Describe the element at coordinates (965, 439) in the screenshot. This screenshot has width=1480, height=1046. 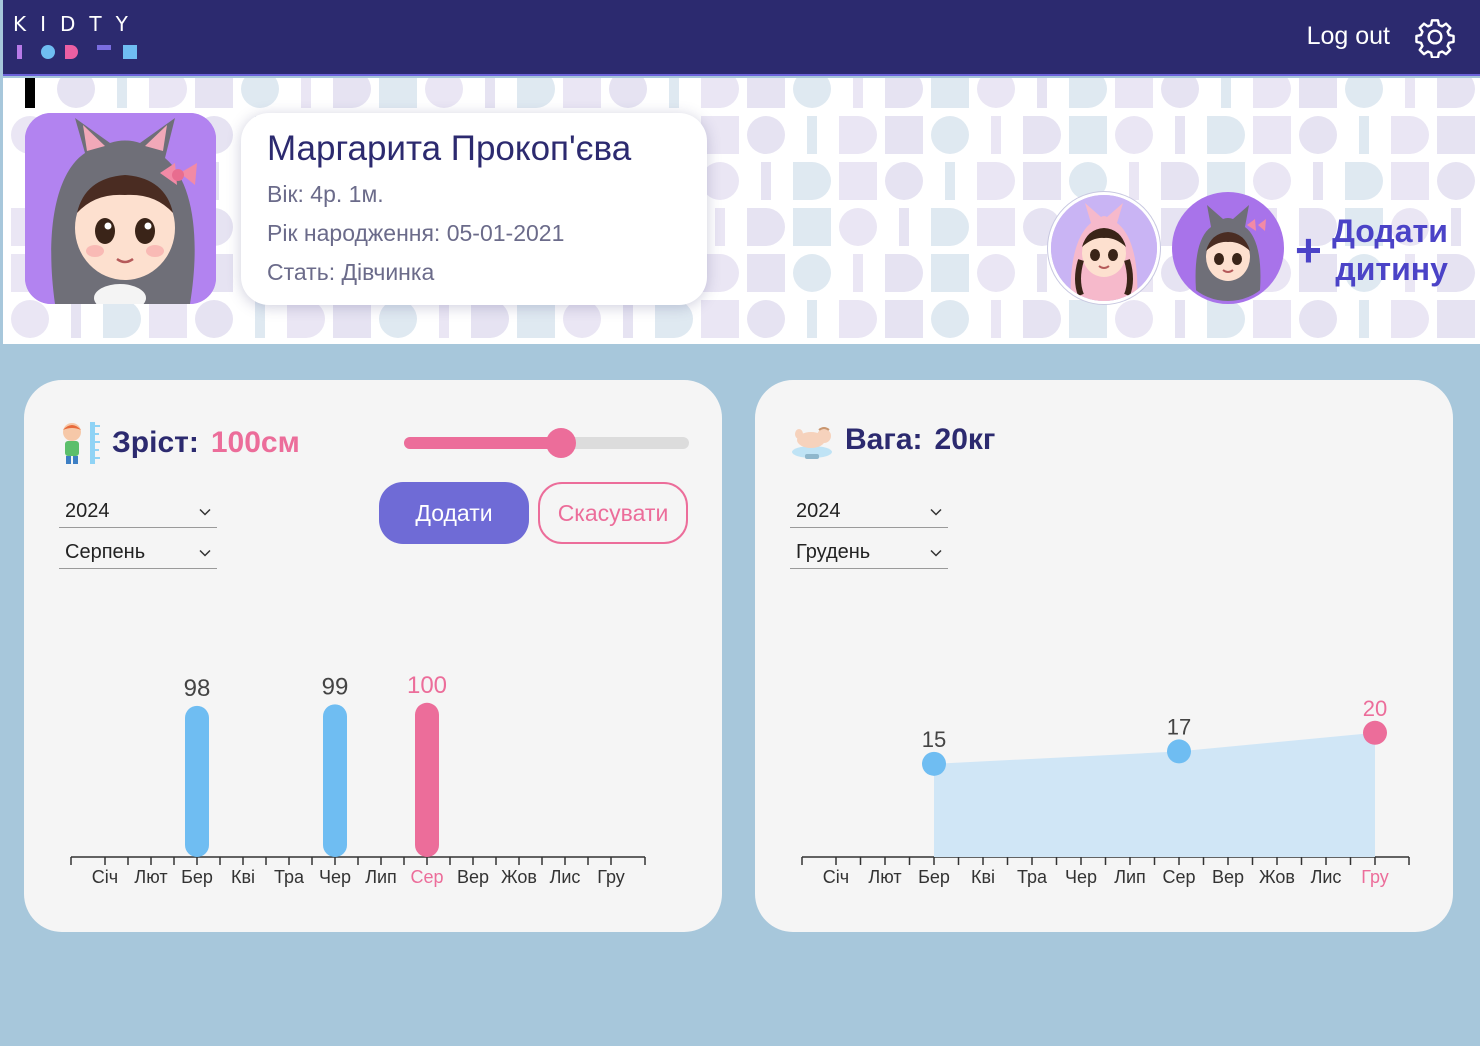
I see `weight-value: 20кг` at that location.